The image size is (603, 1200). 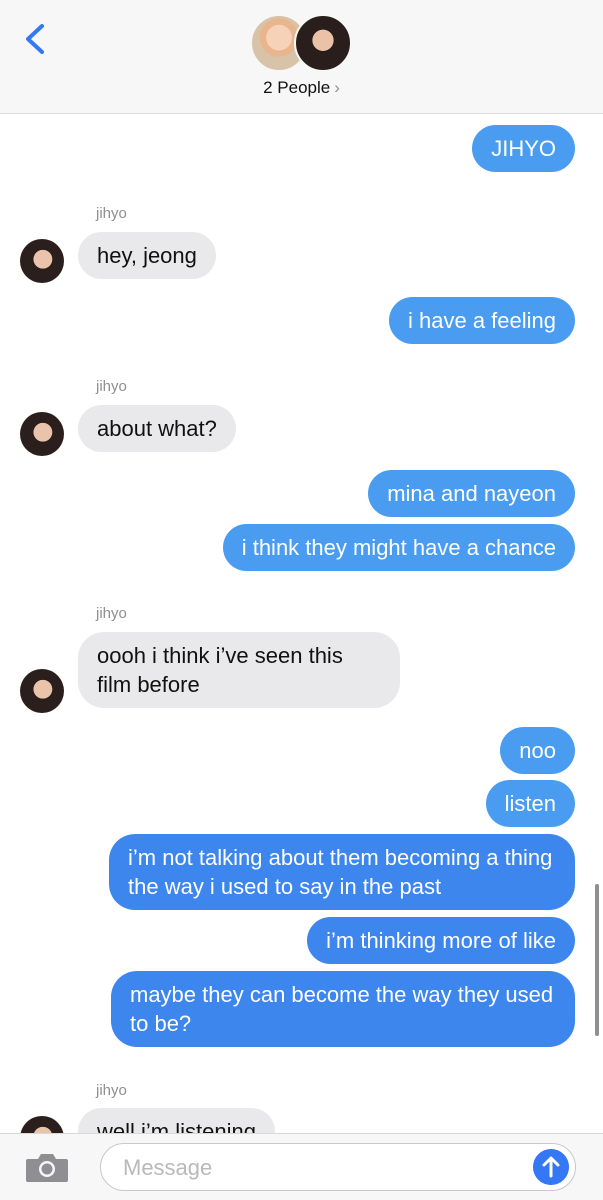 What do you see at coordinates (482, 320) in the screenshot?
I see `outgoing-message: i have a feeling` at bounding box center [482, 320].